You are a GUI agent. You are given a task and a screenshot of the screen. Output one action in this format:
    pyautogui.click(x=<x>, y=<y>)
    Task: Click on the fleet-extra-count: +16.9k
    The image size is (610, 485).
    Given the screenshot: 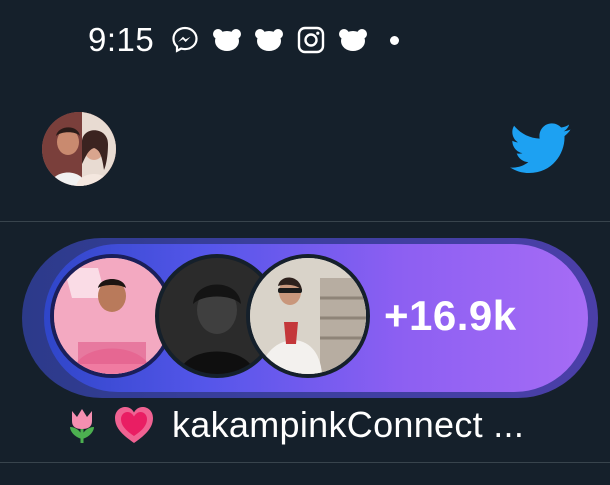 What is the action you would take?
    pyautogui.click(x=450, y=315)
    